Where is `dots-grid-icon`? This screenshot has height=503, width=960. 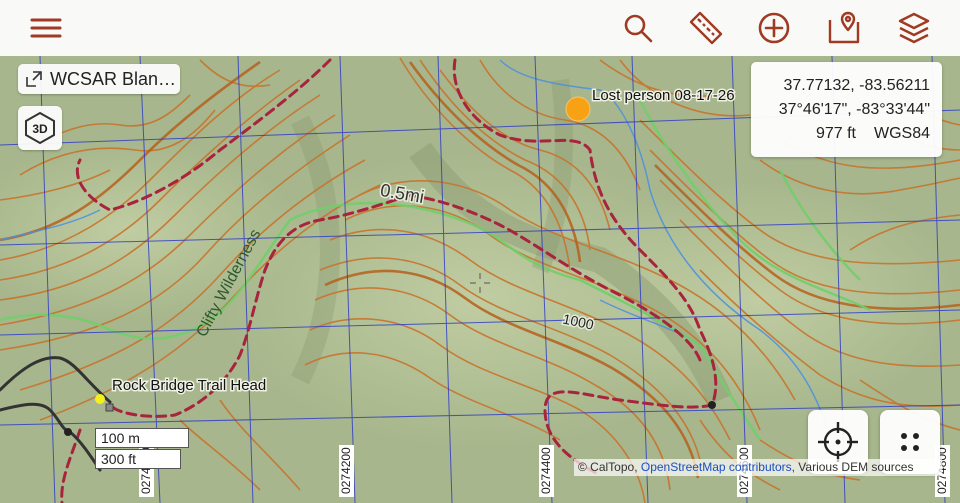 dots-grid-icon is located at coordinates (910, 442).